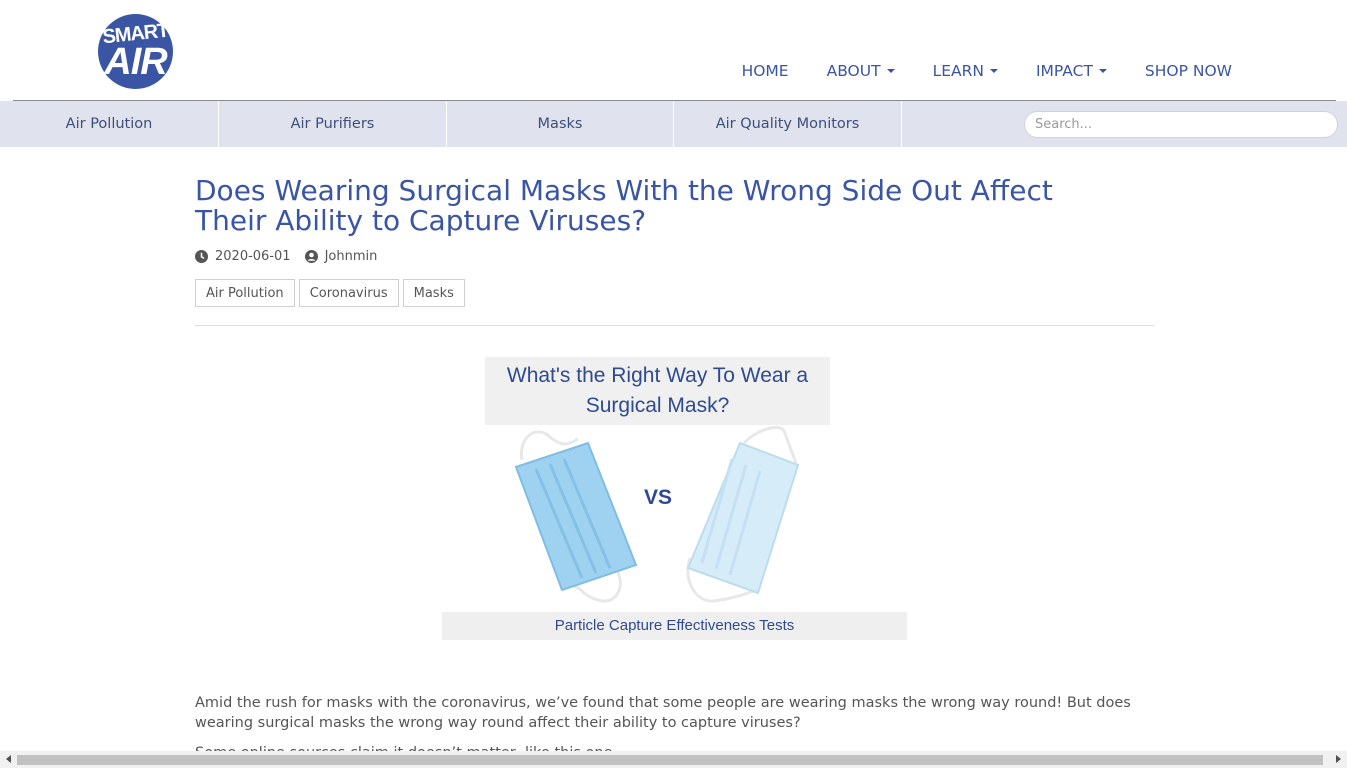  I want to click on tag-list: Air Pollution Coronavirus Masks, so click(332, 293).